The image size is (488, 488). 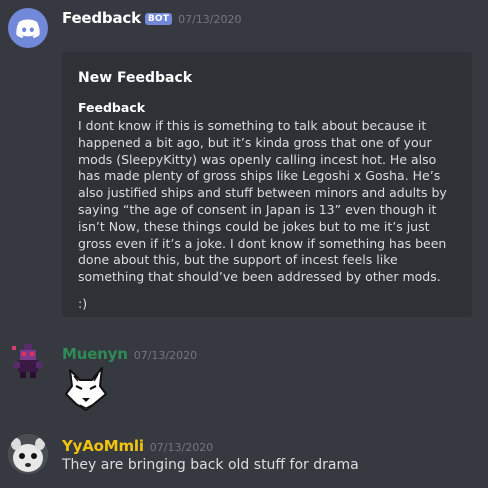 I want to click on bot-avatar, so click(x=28, y=28).